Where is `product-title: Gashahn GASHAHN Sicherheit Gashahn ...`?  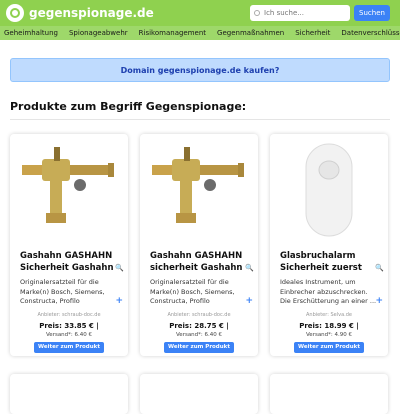
product-title: Gashahn GASHAHN Sicherheit Gashahn ... is located at coordinates (69, 262).